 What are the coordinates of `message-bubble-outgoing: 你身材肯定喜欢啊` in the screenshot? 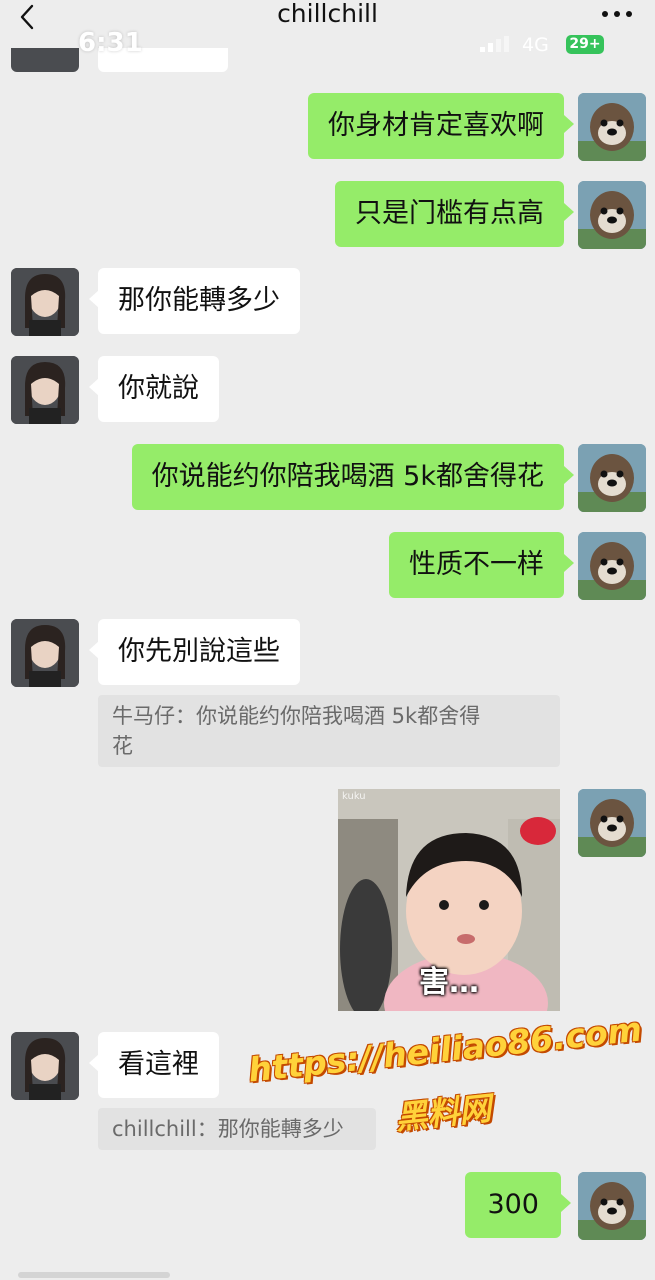 It's located at (441, 126).